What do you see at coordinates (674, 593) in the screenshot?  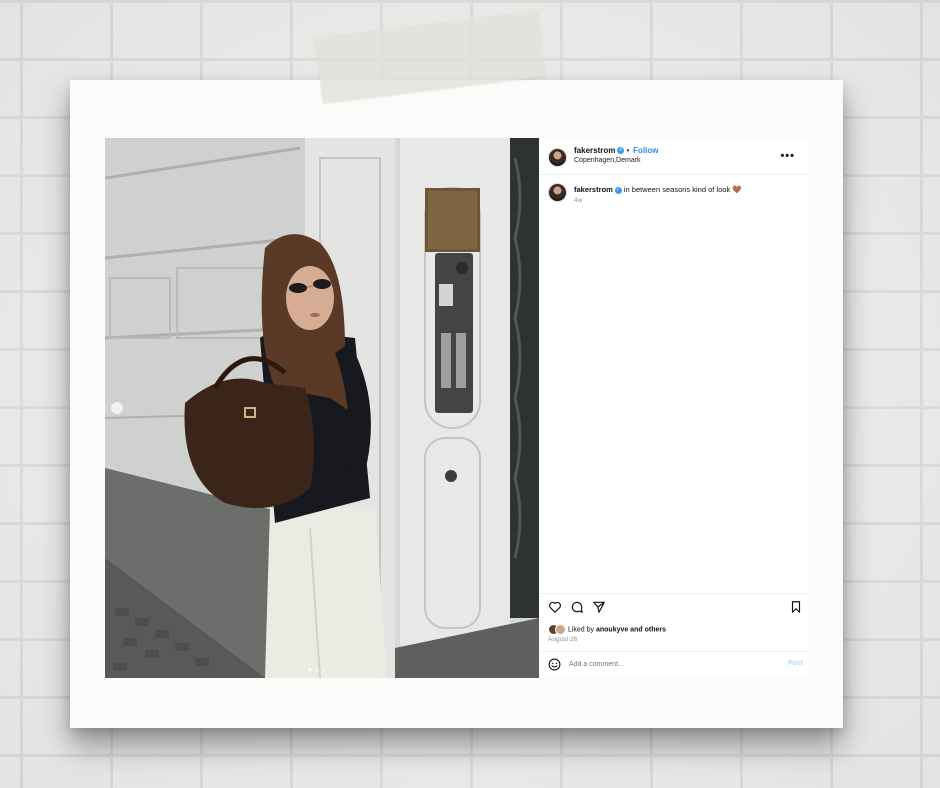 I see `actions-divider` at bounding box center [674, 593].